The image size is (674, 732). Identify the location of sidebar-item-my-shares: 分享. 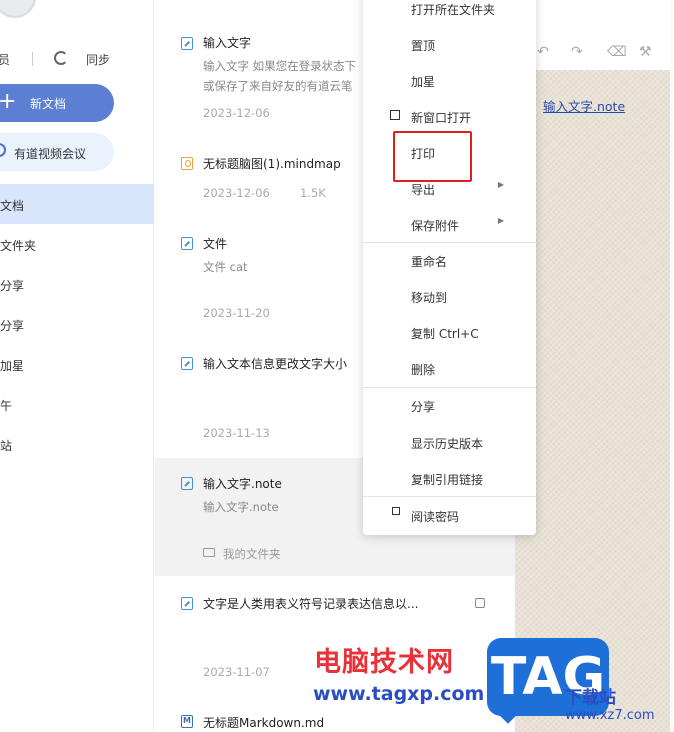
(77, 284).